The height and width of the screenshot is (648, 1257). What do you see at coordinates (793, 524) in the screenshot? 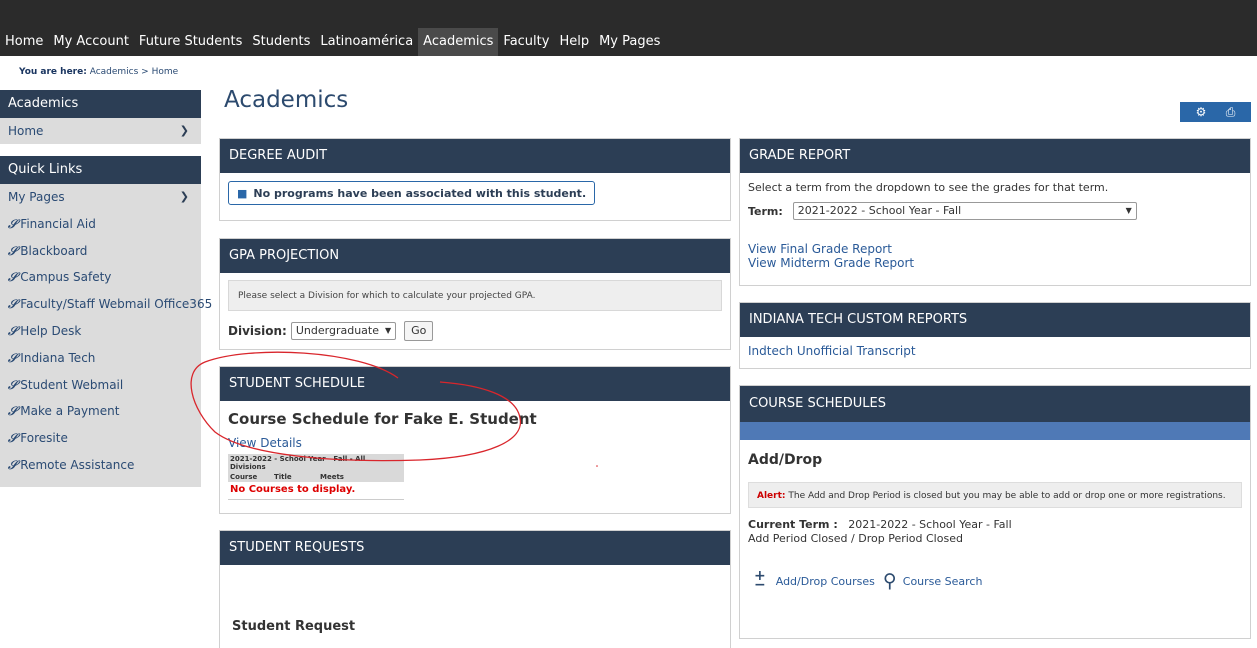
I see `current-term-label: Current Term :` at bounding box center [793, 524].